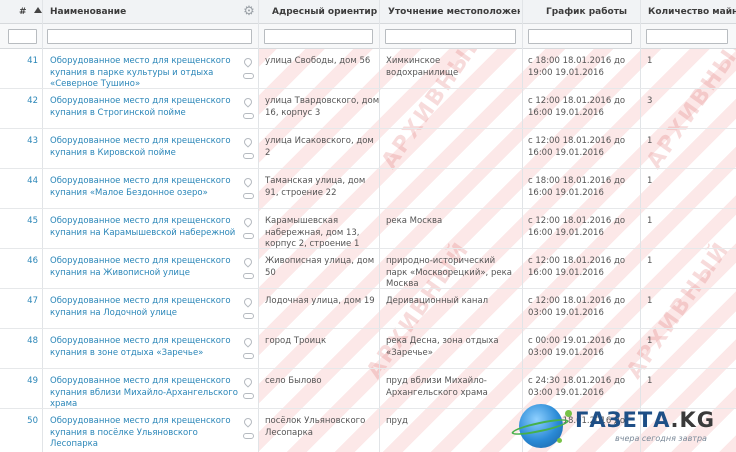 The height and width of the screenshot is (452, 736). Describe the element at coordinates (319, 147) in the screenshot. I see `row-address: улица Исаковского, дом 2` at that location.